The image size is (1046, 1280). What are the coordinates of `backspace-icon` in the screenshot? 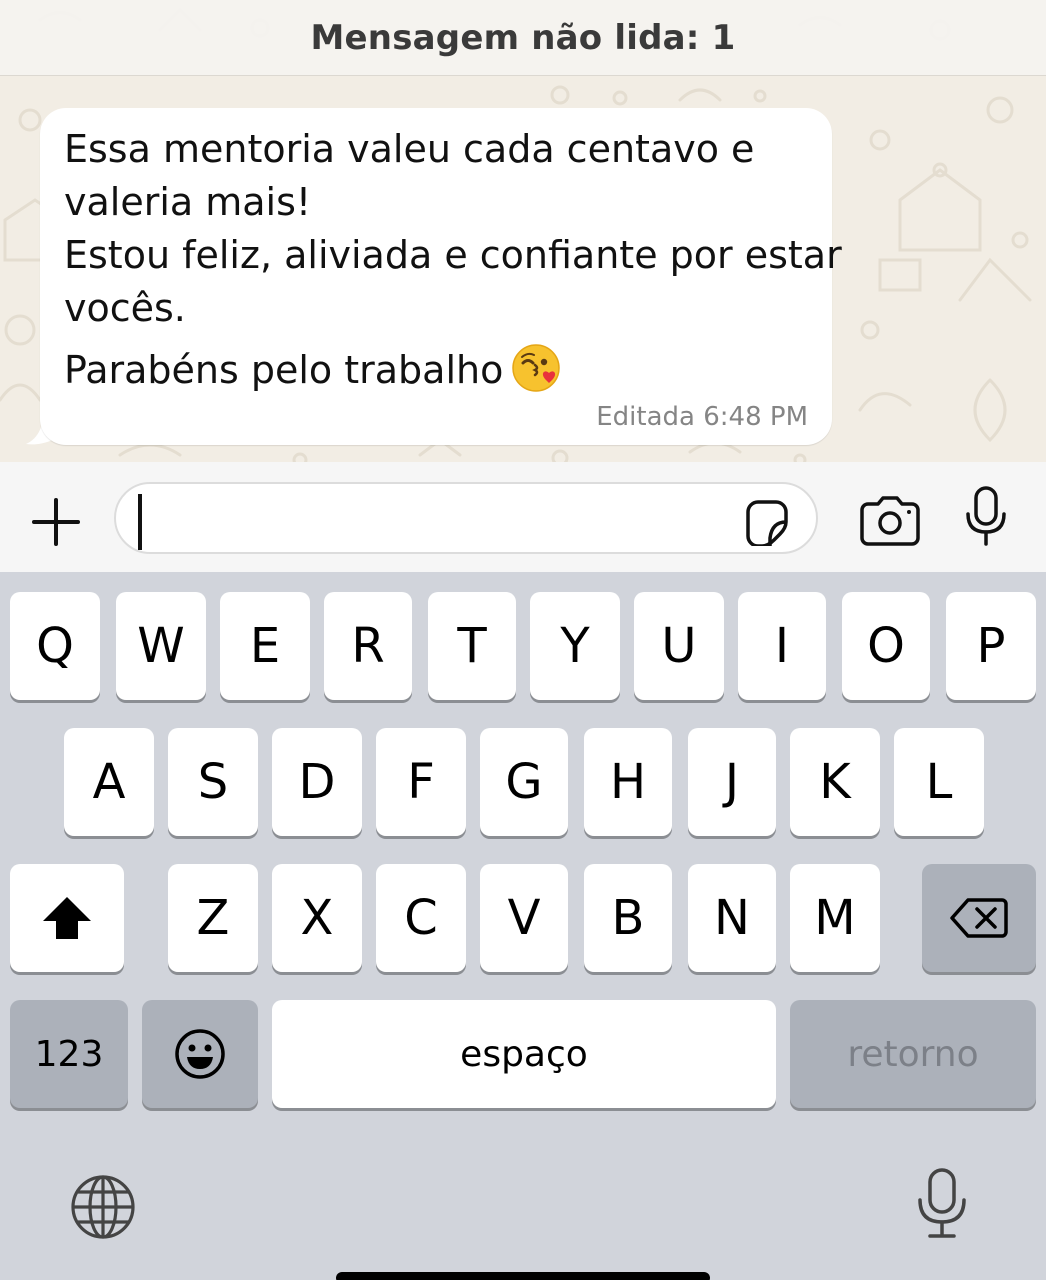 It's located at (979, 918).